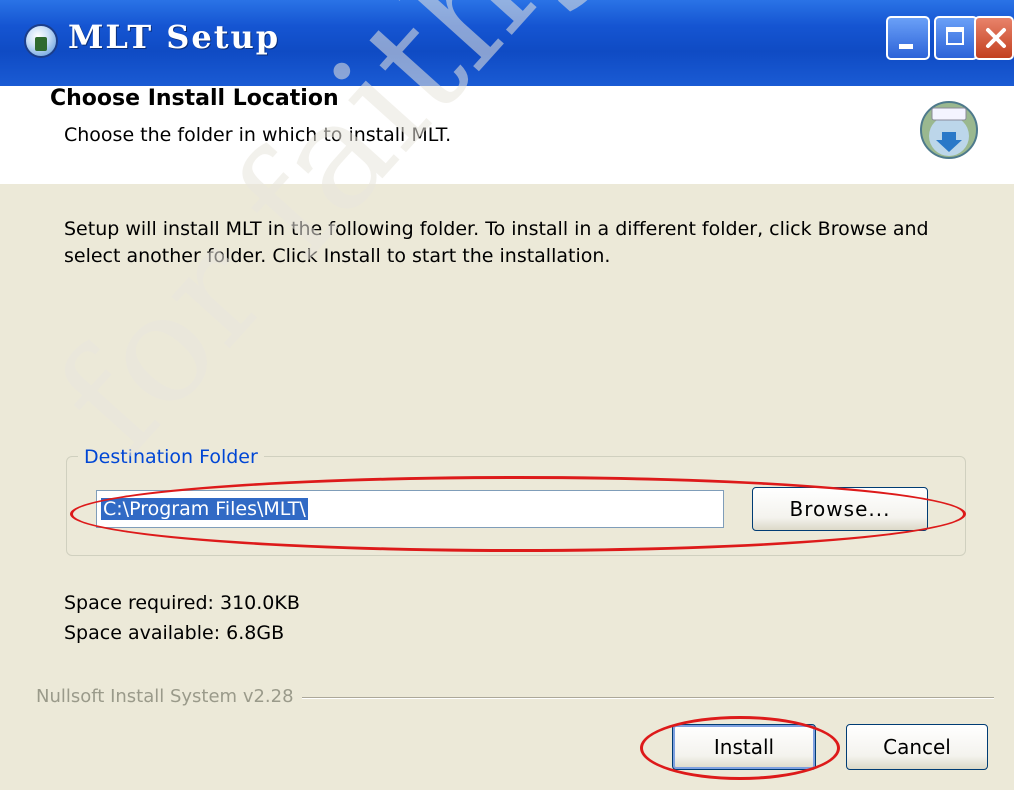 This screenshot has height=790, width=1014. What do you see at coordinates (171, 457) in the screenshot?
I see `destination-folder-label: Destination Folder` at bounding box center [171, 457].